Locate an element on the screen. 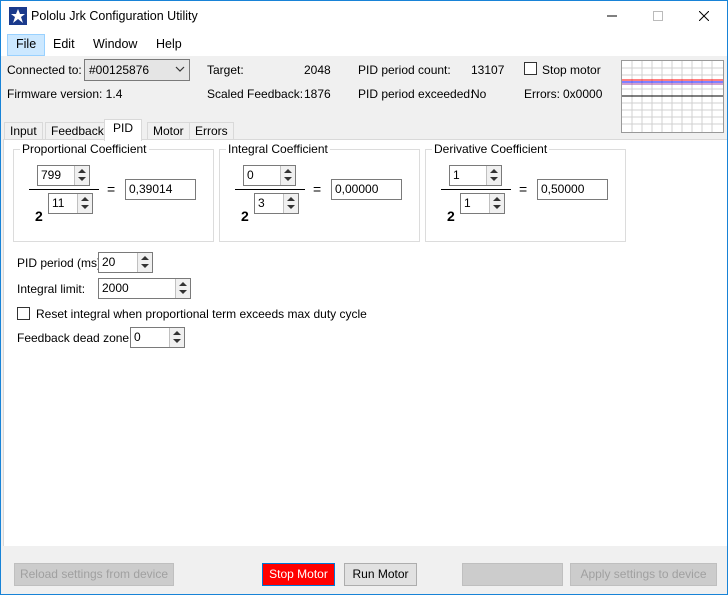 The width and height of the screenshot is (728, 595). derivative-title: Derivative Coefficient is located at coordinates (491, 149).